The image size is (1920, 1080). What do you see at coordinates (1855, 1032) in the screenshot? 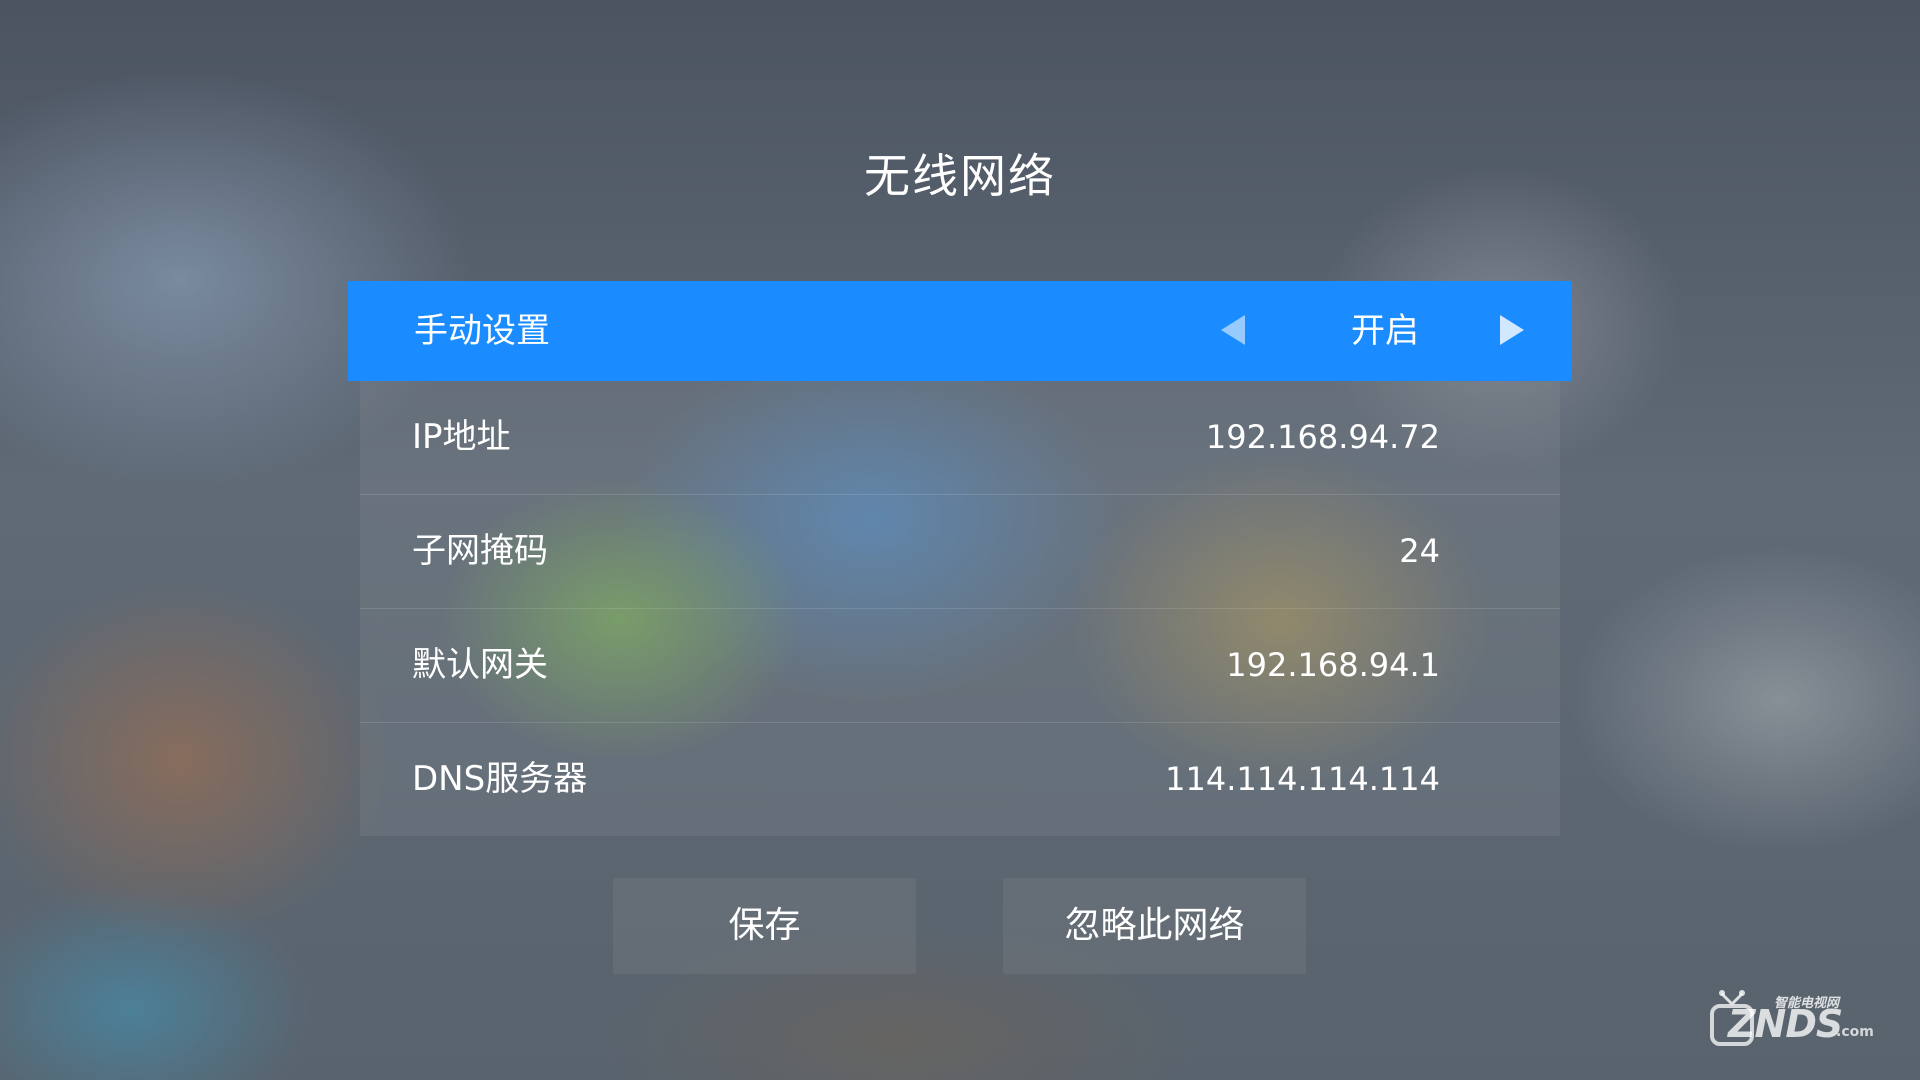
I see `watermark-suffix: .com` at bounding box center [1855, 1032].